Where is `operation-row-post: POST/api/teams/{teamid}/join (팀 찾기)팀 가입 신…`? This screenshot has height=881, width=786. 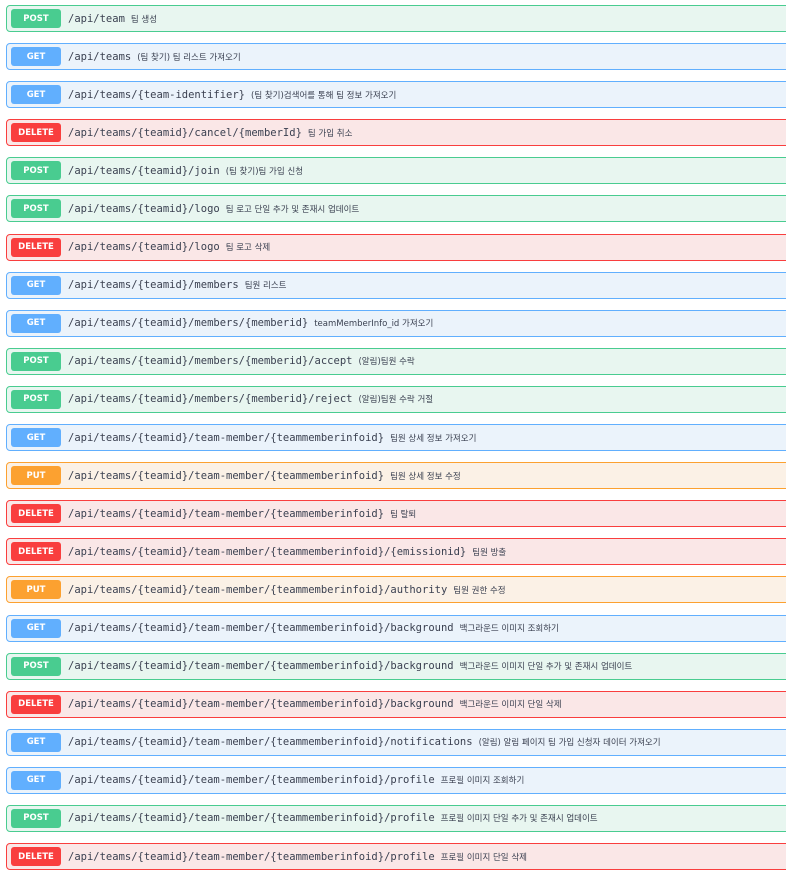 operation-row-post: POST/api/teams/{teamid}/join (팀 찾기)팀 가입 신… is located at coordinates (396, 171).